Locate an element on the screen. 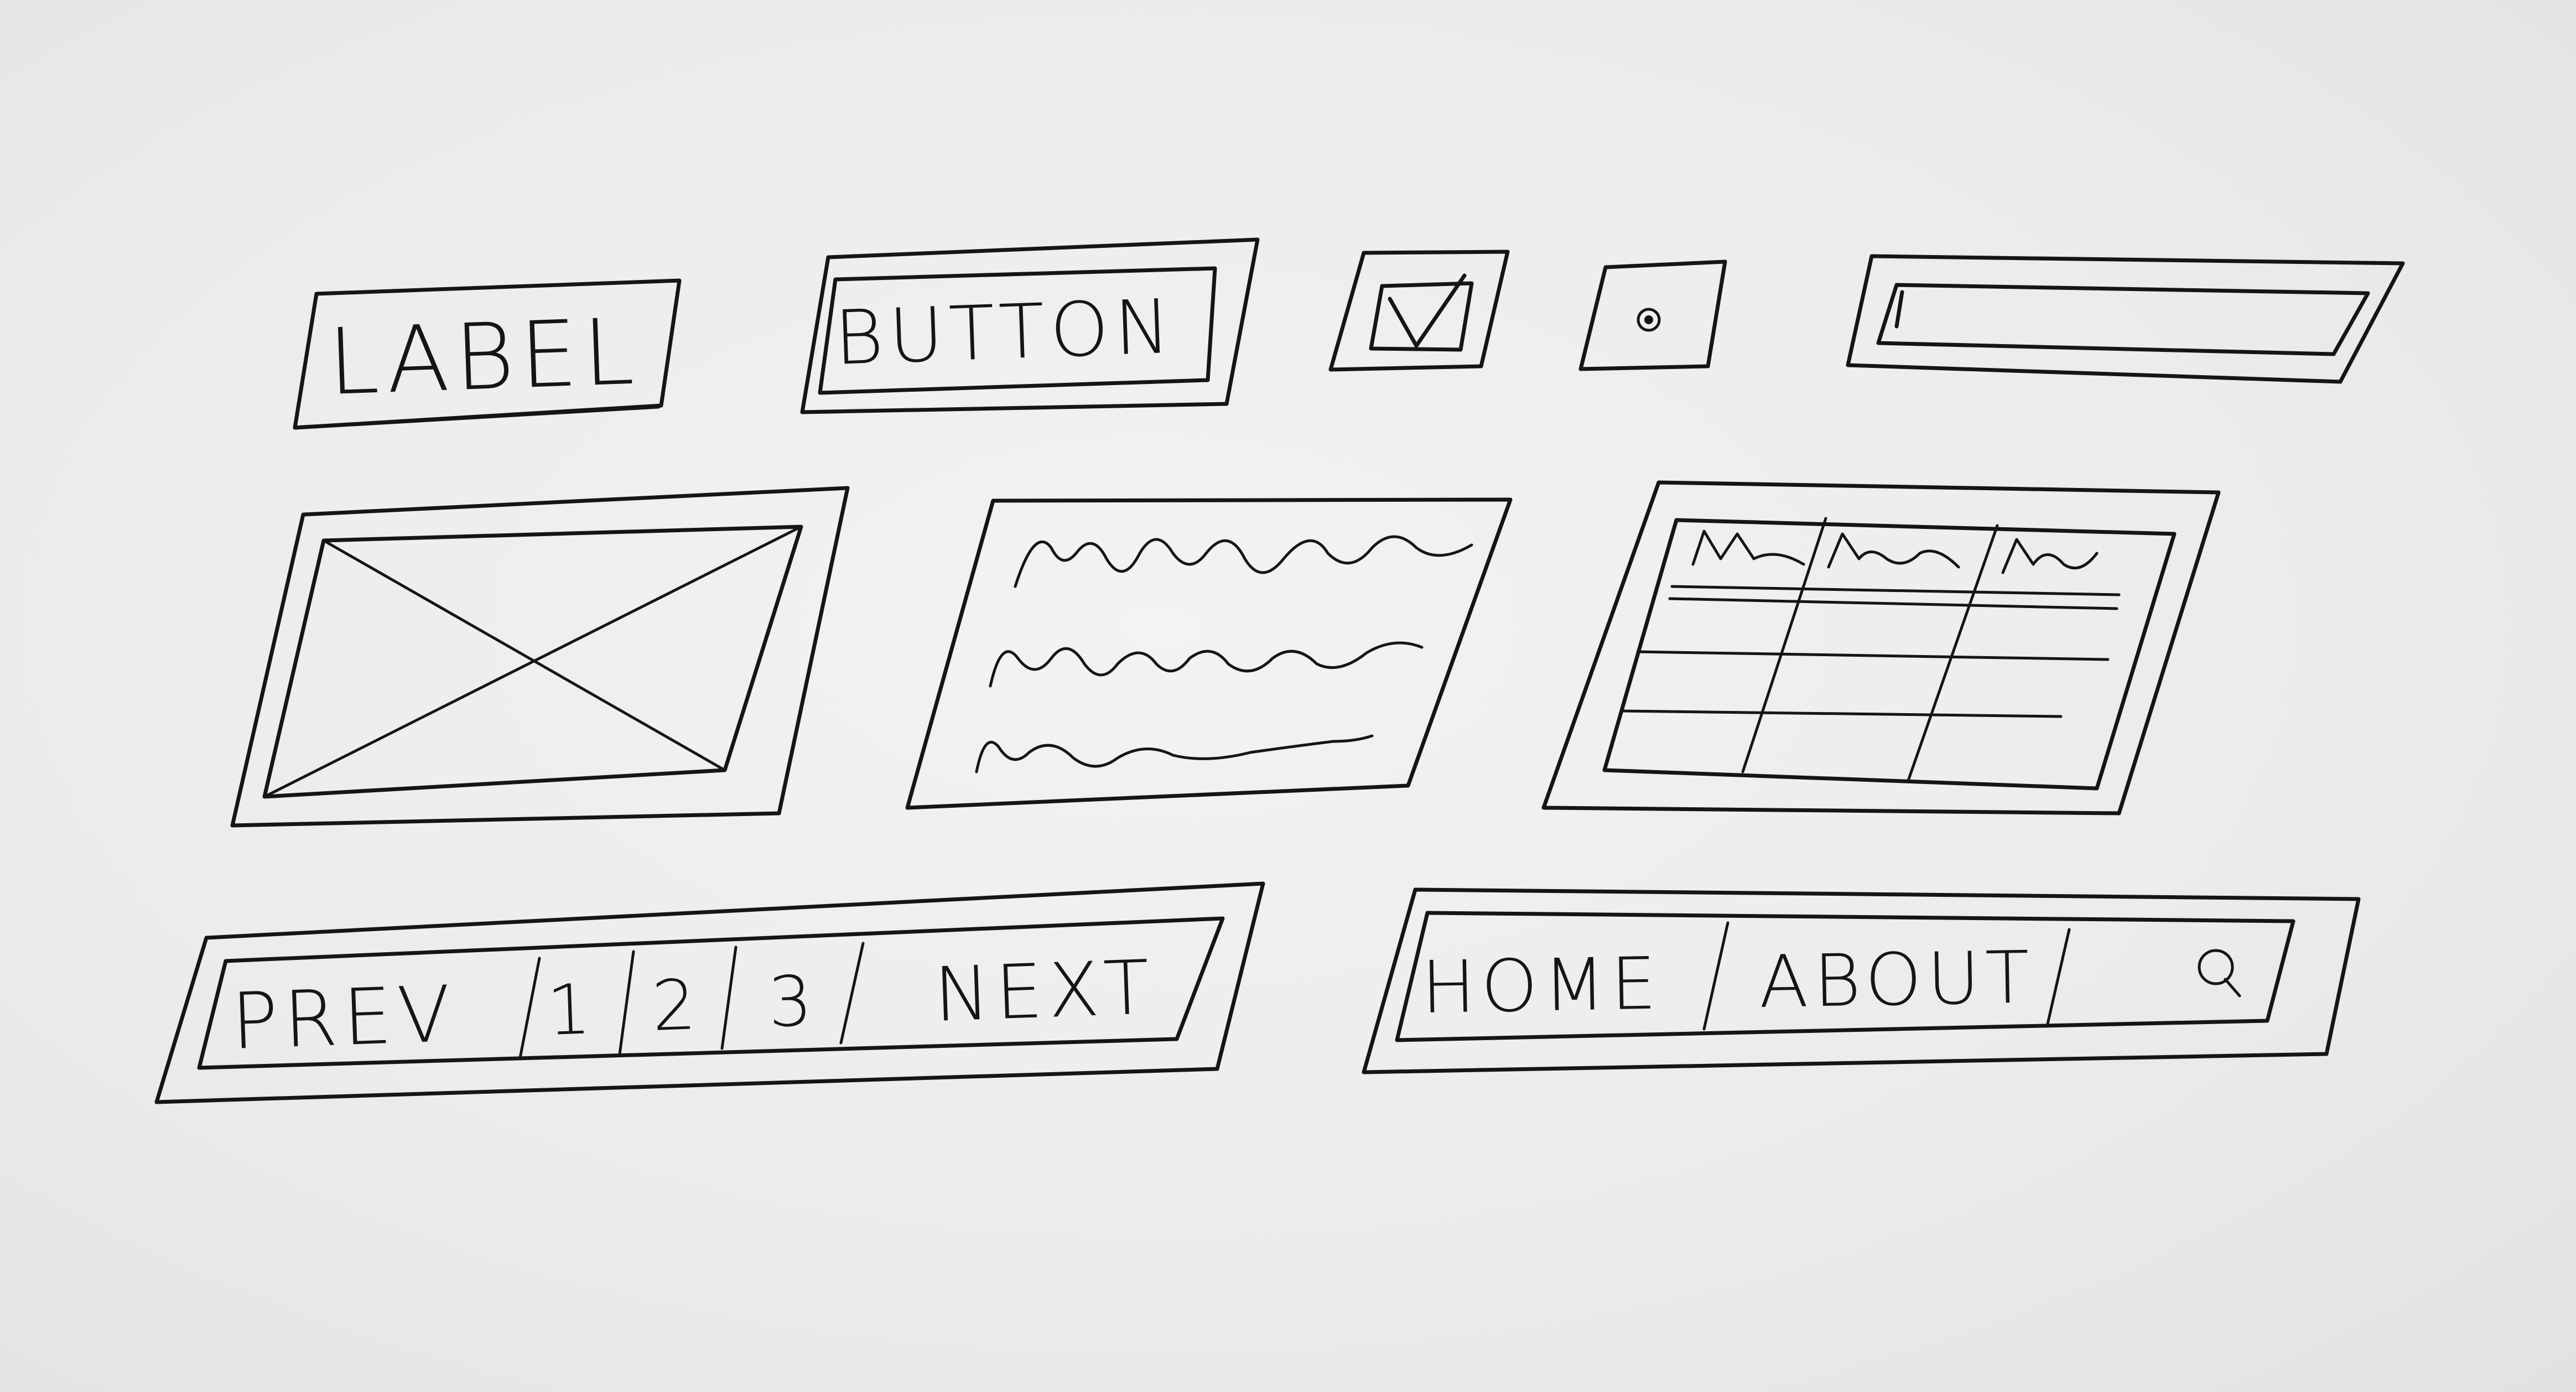 The height and width of the screenshot is (1392, 2576). navbar-widget: HOME ABOUT is located at coordinates (1861, 980).